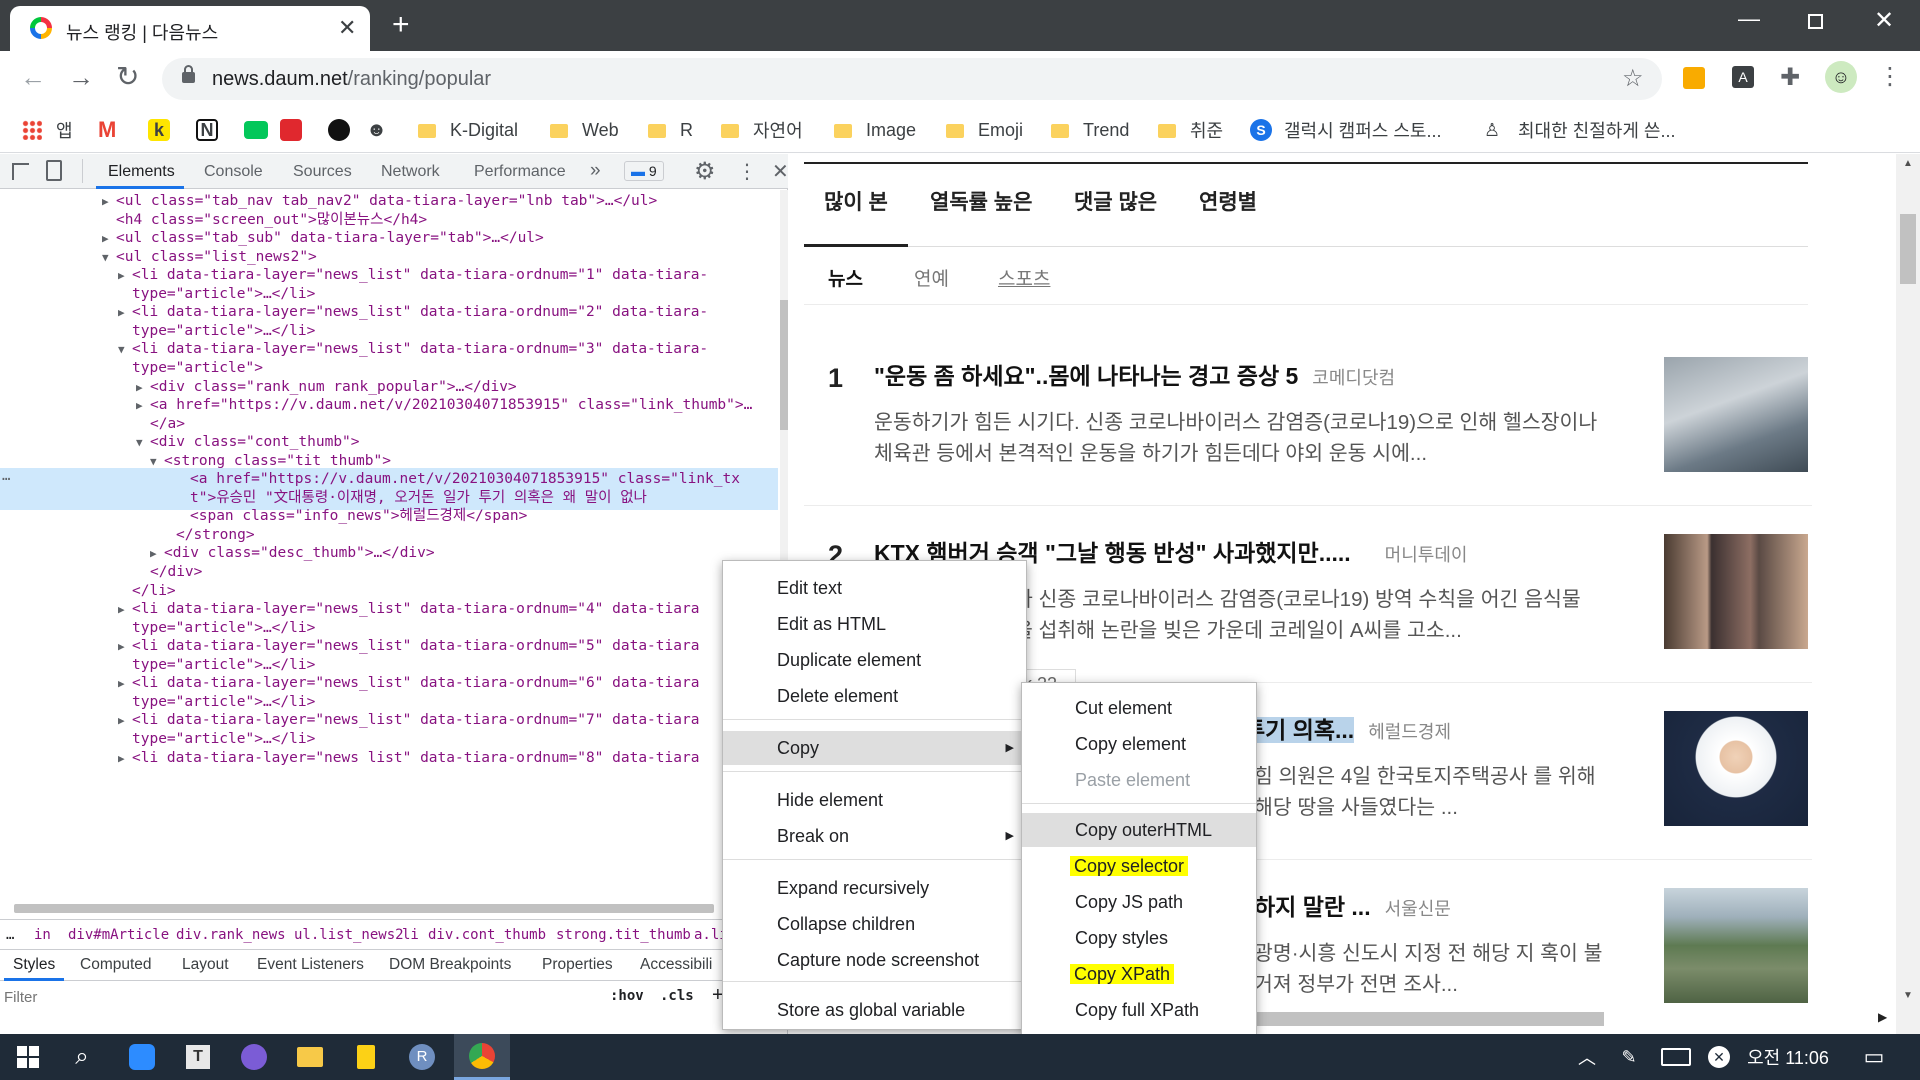 The height and width of the screenshot is (1080, 1920). What do you see at coordinates (670, 130) in the screenshot?
I see `bookmark-r: R` at bounding box center [670, 130].